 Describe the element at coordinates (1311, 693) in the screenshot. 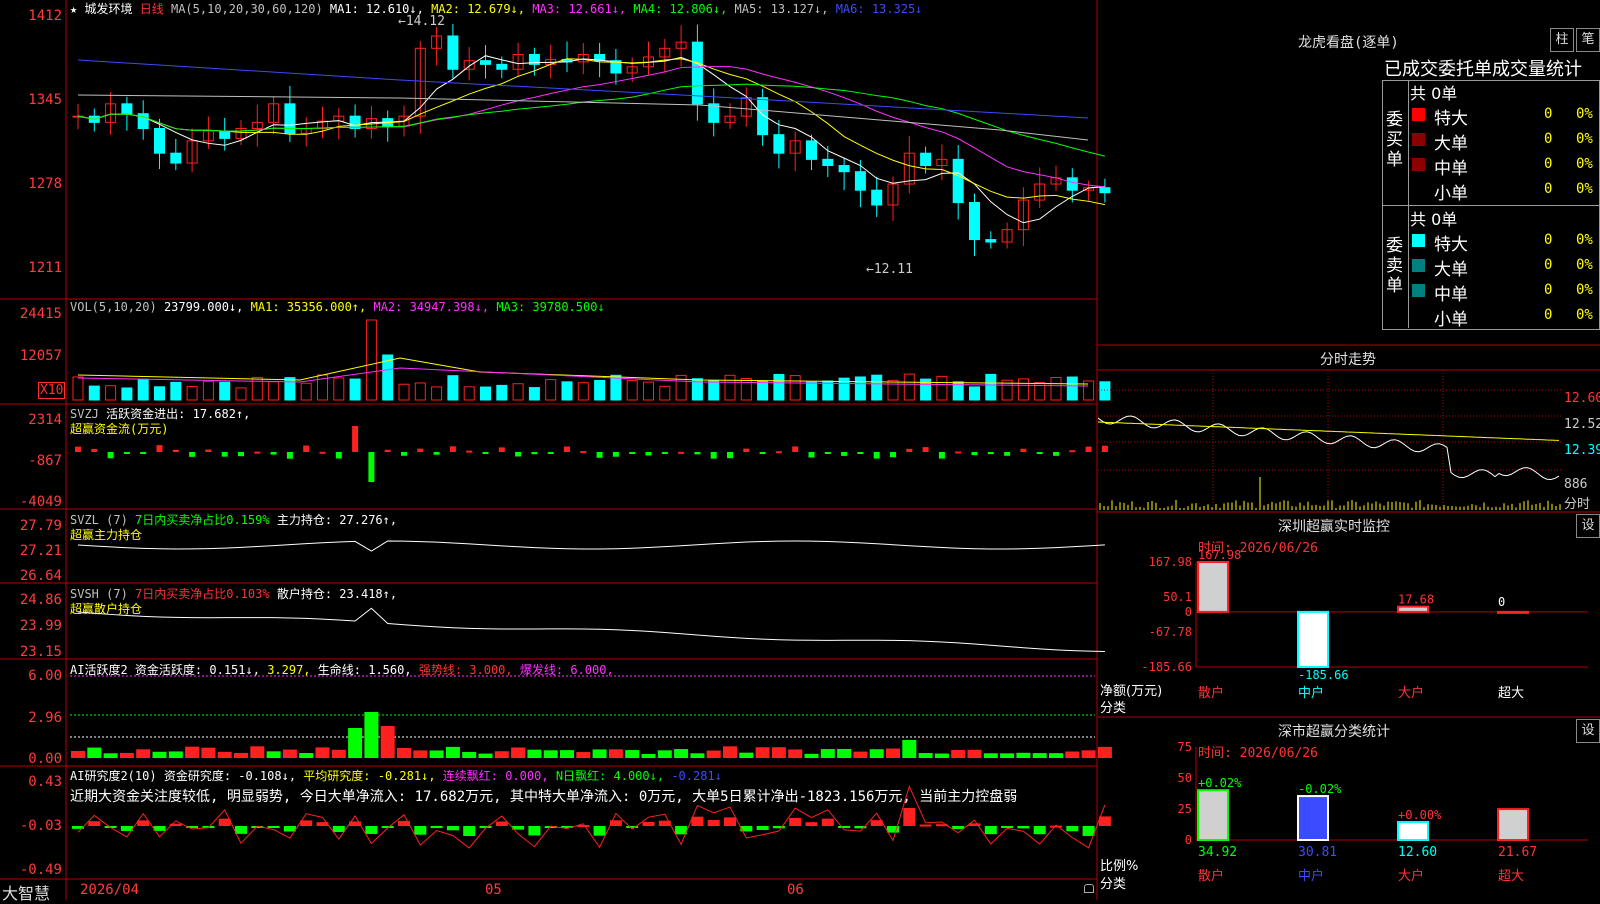

I see `monitor-category: 中户` at that location.